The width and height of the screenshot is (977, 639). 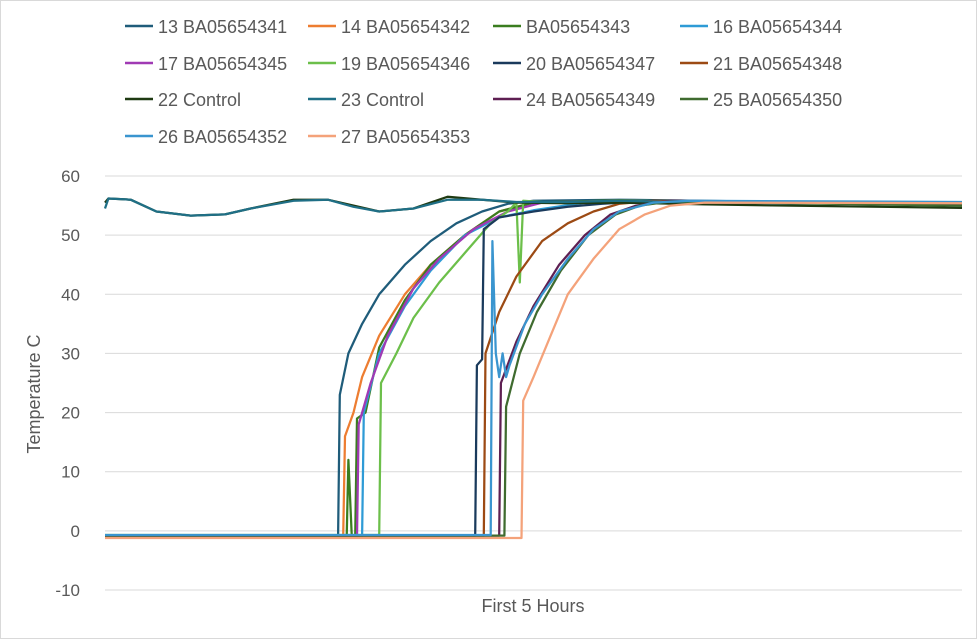 I want to click on legend-item: 24 BA05654349, so click(x=574, y=100).